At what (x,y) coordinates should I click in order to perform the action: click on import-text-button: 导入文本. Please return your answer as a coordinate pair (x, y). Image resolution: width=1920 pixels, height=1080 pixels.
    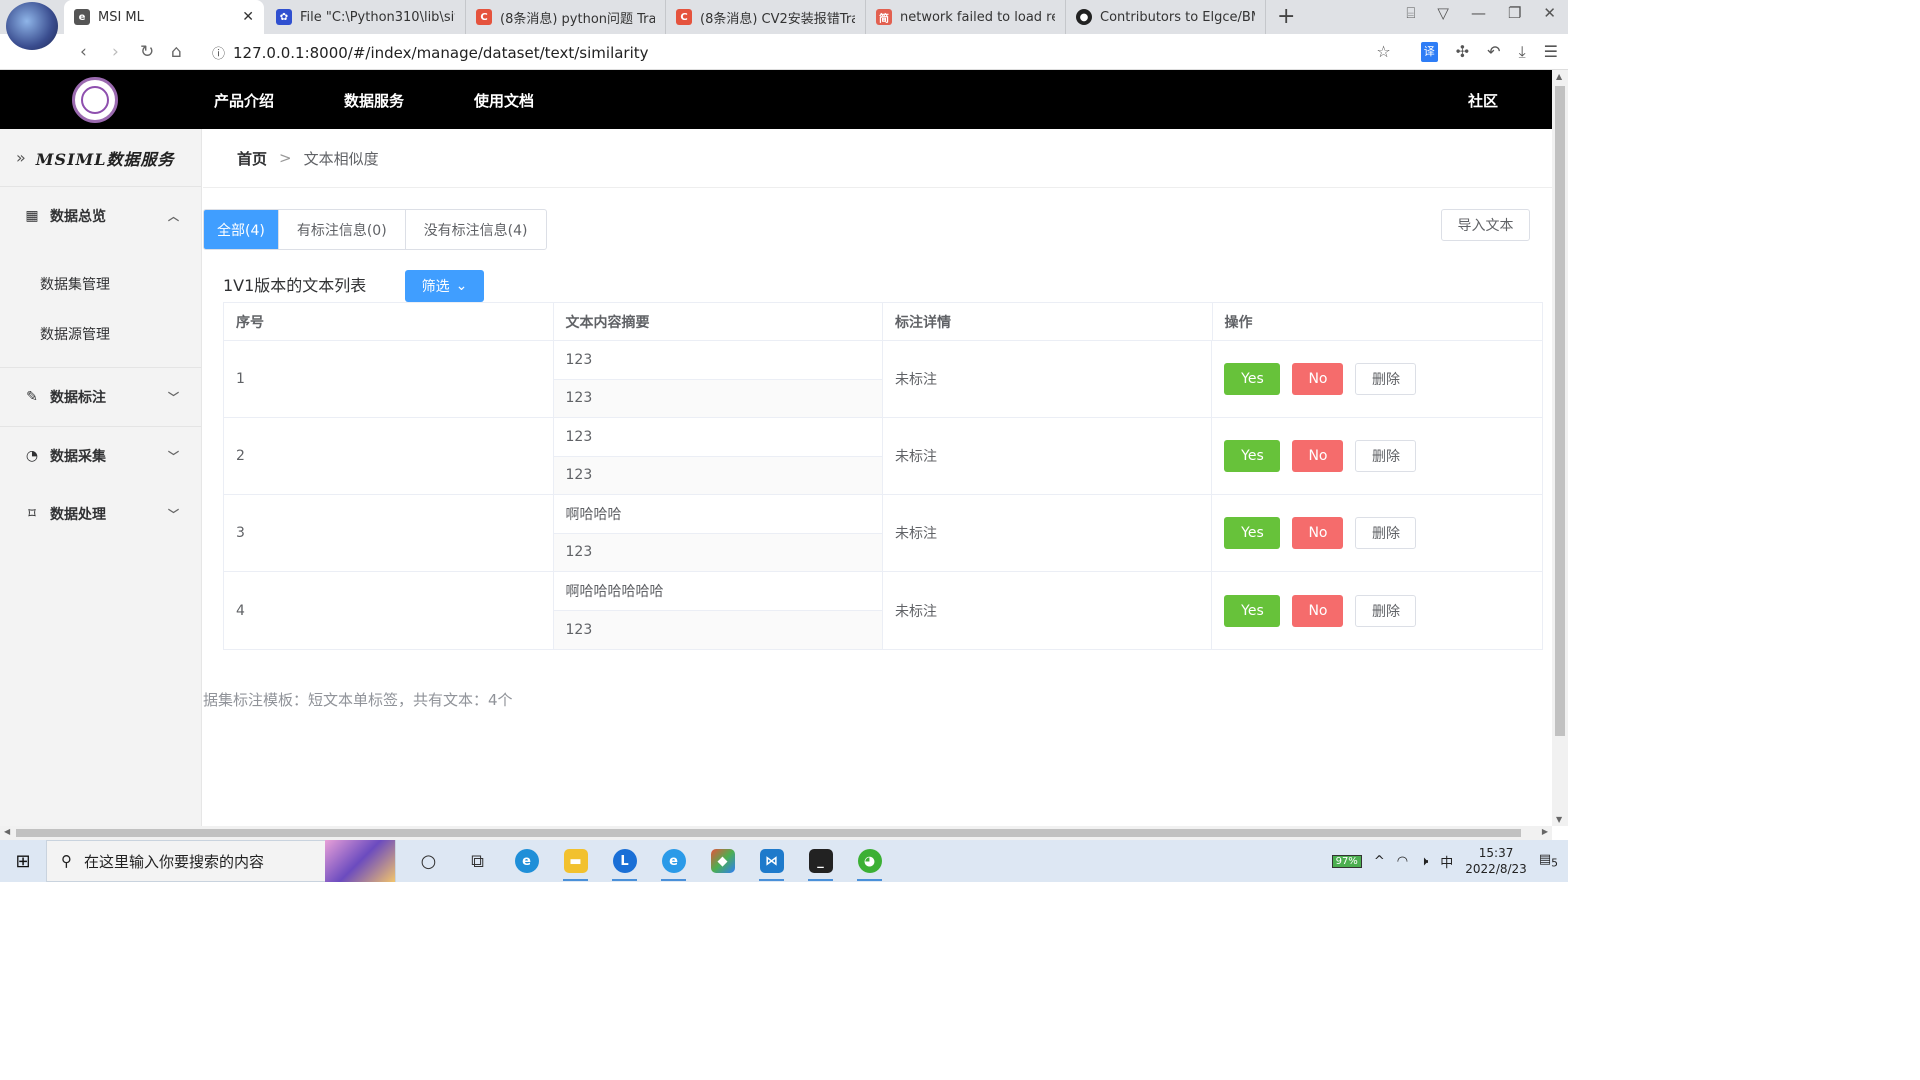
    Looking at the image, I should click on (1485, 225).